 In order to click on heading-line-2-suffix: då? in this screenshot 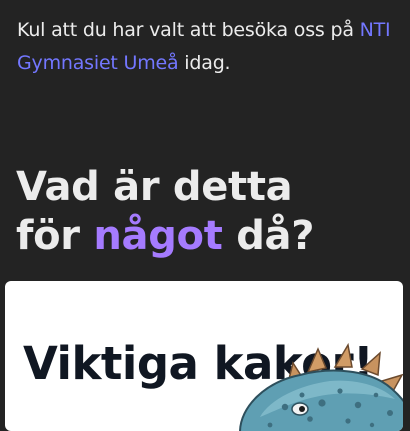, I will do `click(268, 236)`.